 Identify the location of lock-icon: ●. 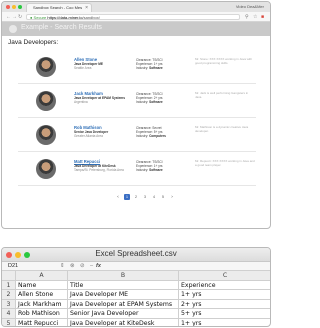
(31, 17).